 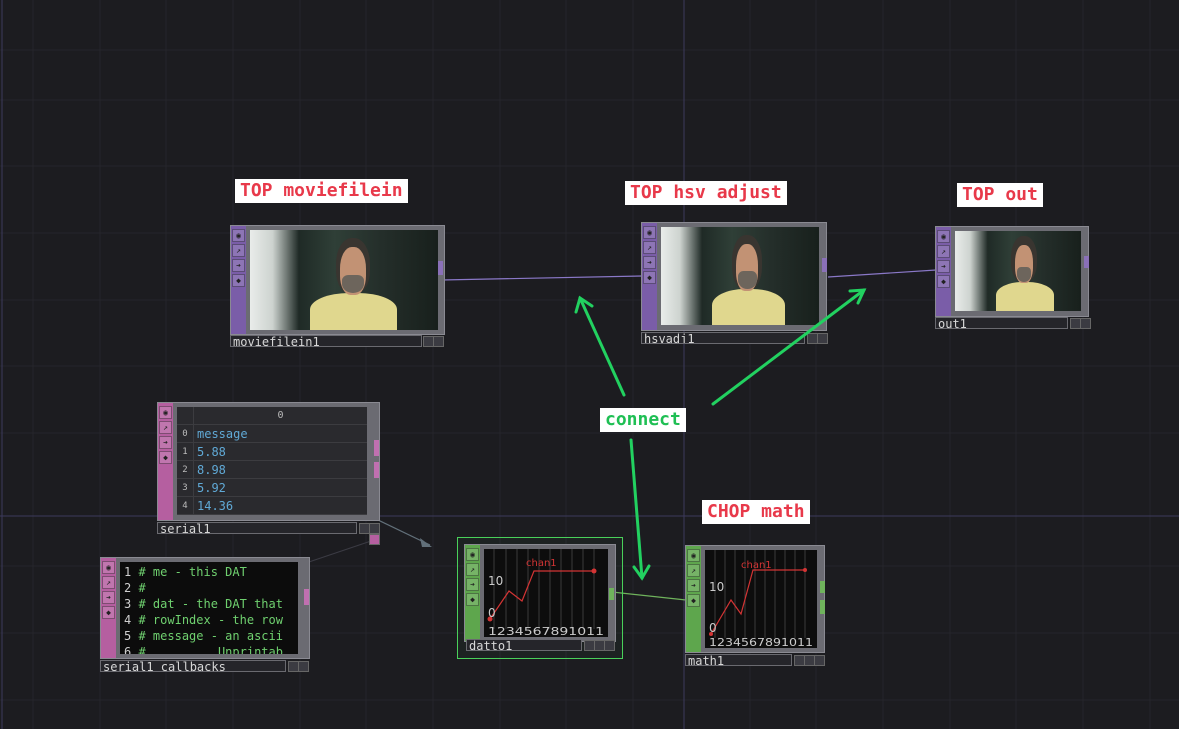 I want to click on node-hsvadj1: ◉ ↗ ➔ ◆ hsvadj1, so click(x=736, y=284).